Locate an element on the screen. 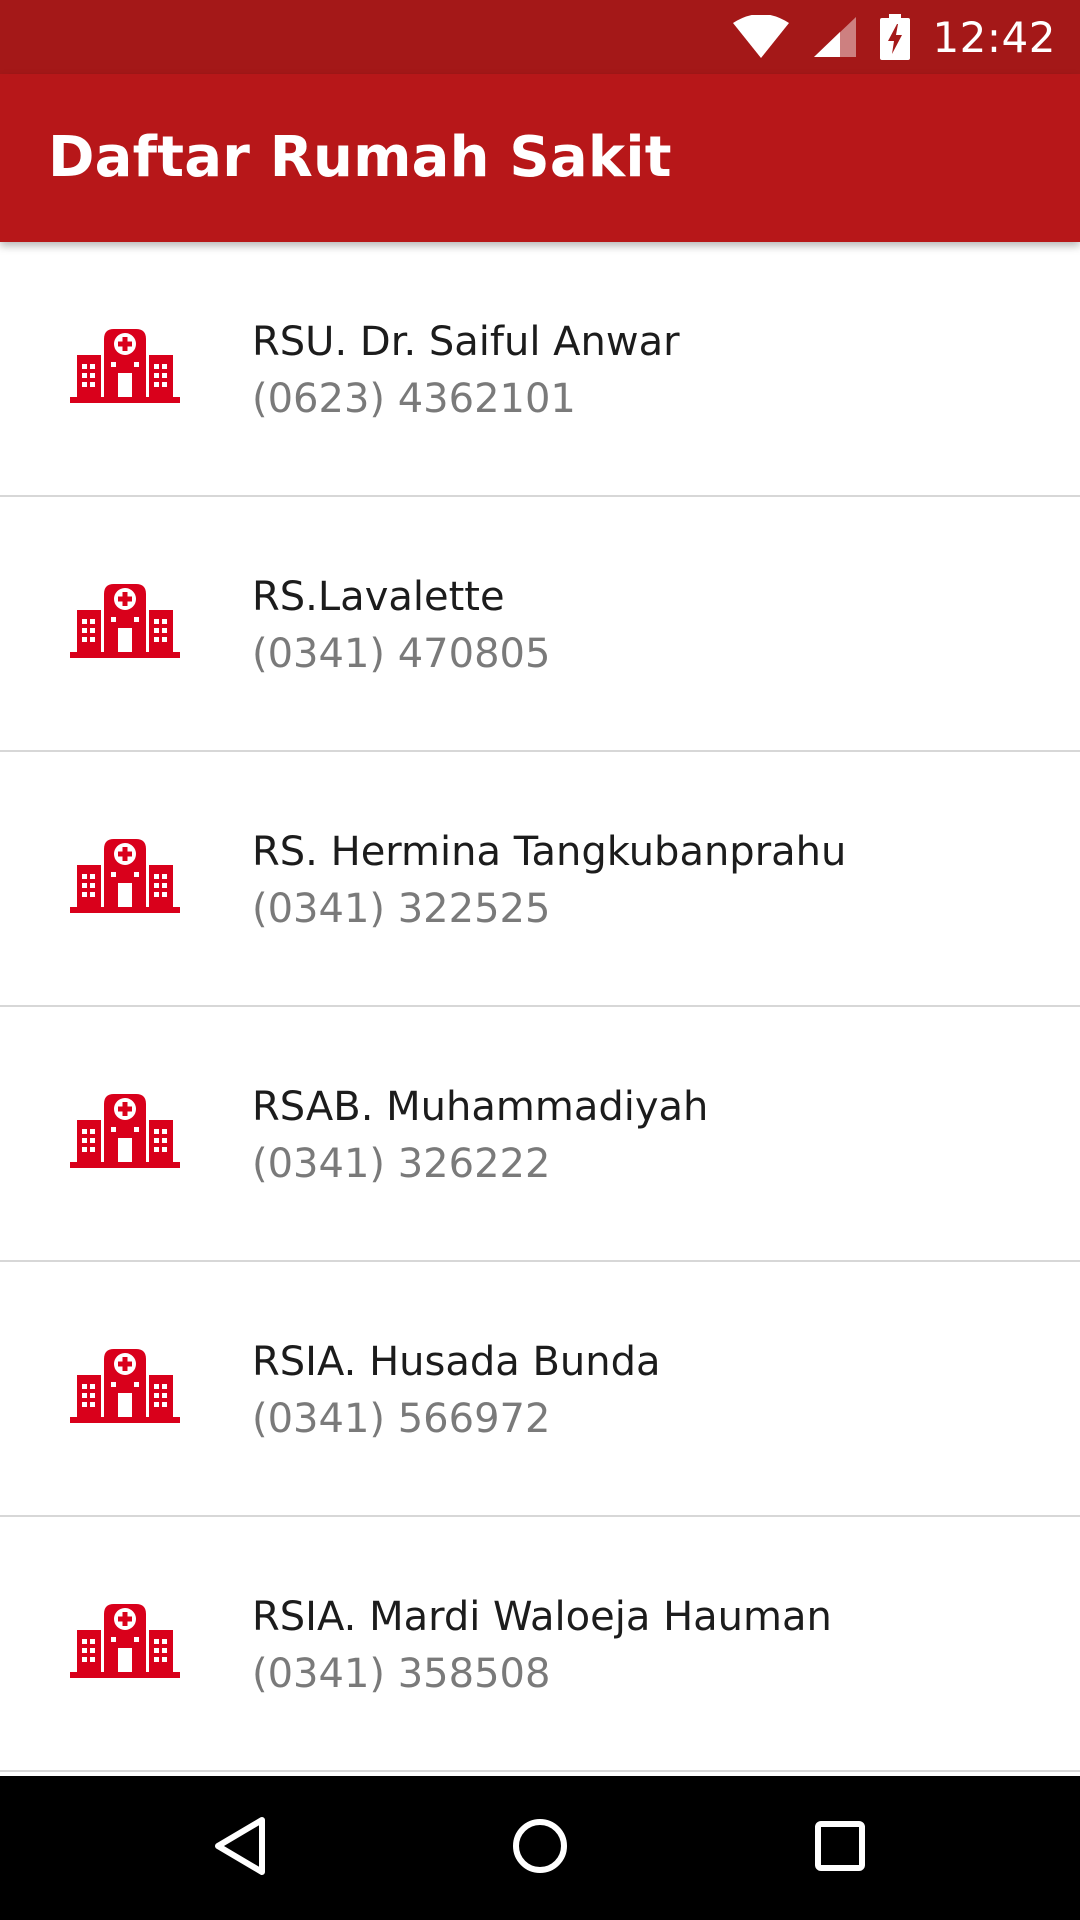 This screenshot has height=1920, width=1080. hospital-phone: (0341) 326222 is located at coordinates (401, 1164).